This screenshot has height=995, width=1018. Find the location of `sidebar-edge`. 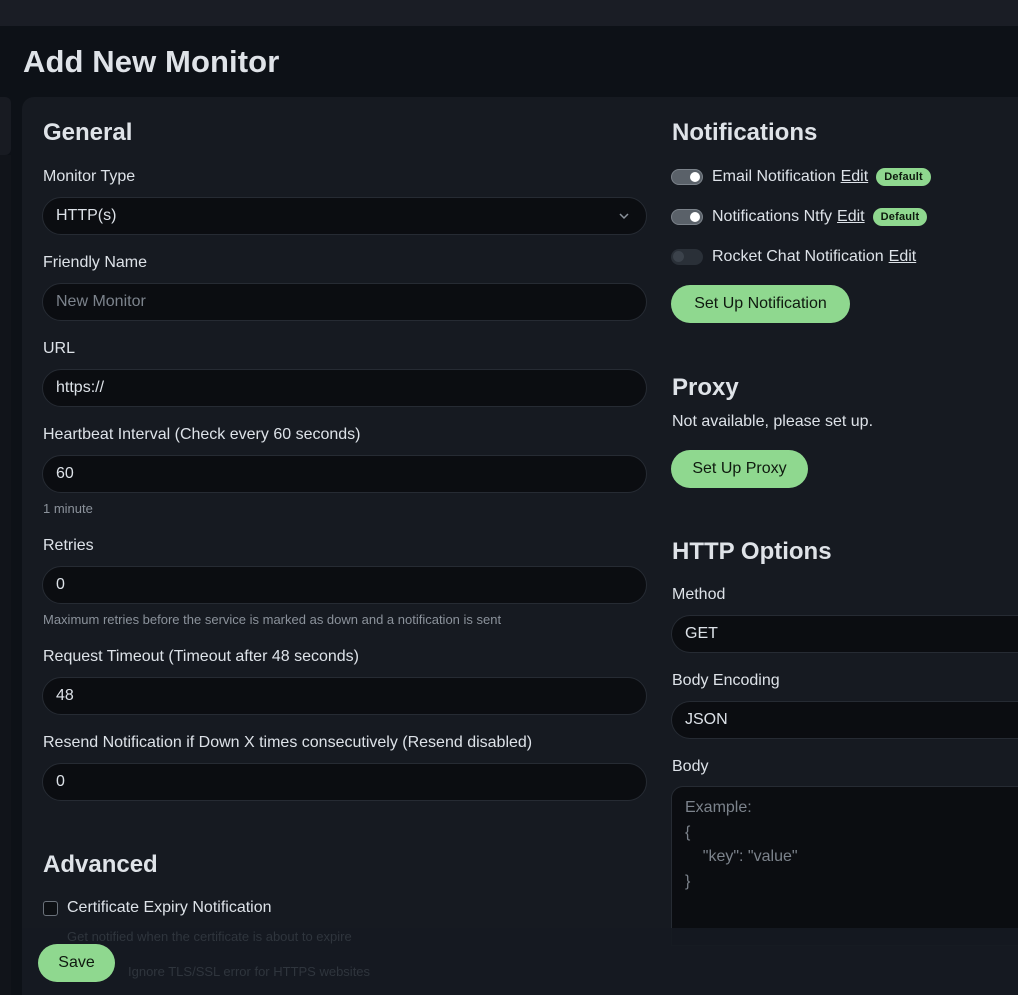

sidebar-edge is located at coordinates (5, 126).